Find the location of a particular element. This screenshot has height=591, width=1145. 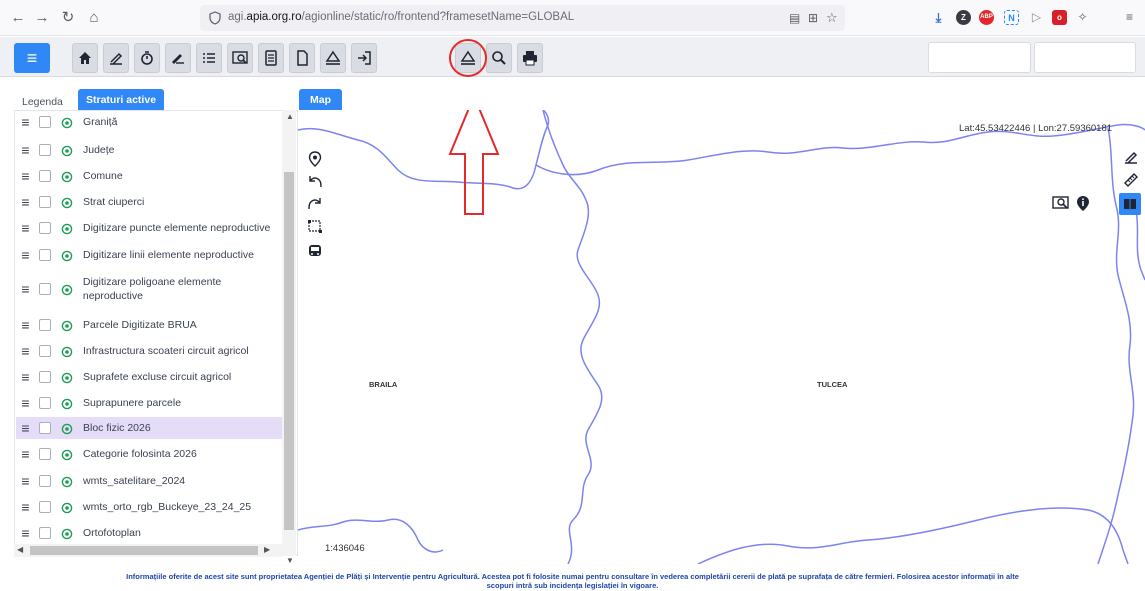

draw-icon is located at coordinates (116, 58).